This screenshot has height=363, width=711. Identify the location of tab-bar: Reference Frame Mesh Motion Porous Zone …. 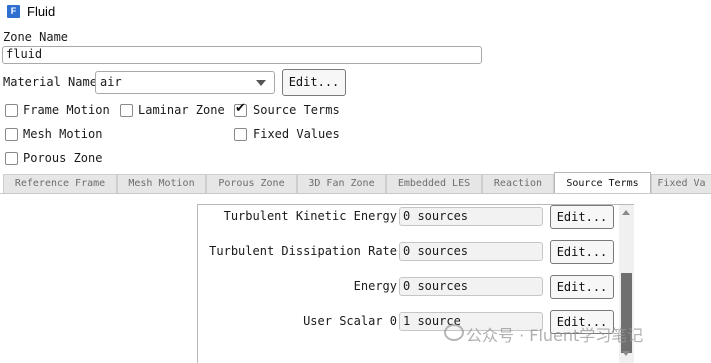
(355, 183).